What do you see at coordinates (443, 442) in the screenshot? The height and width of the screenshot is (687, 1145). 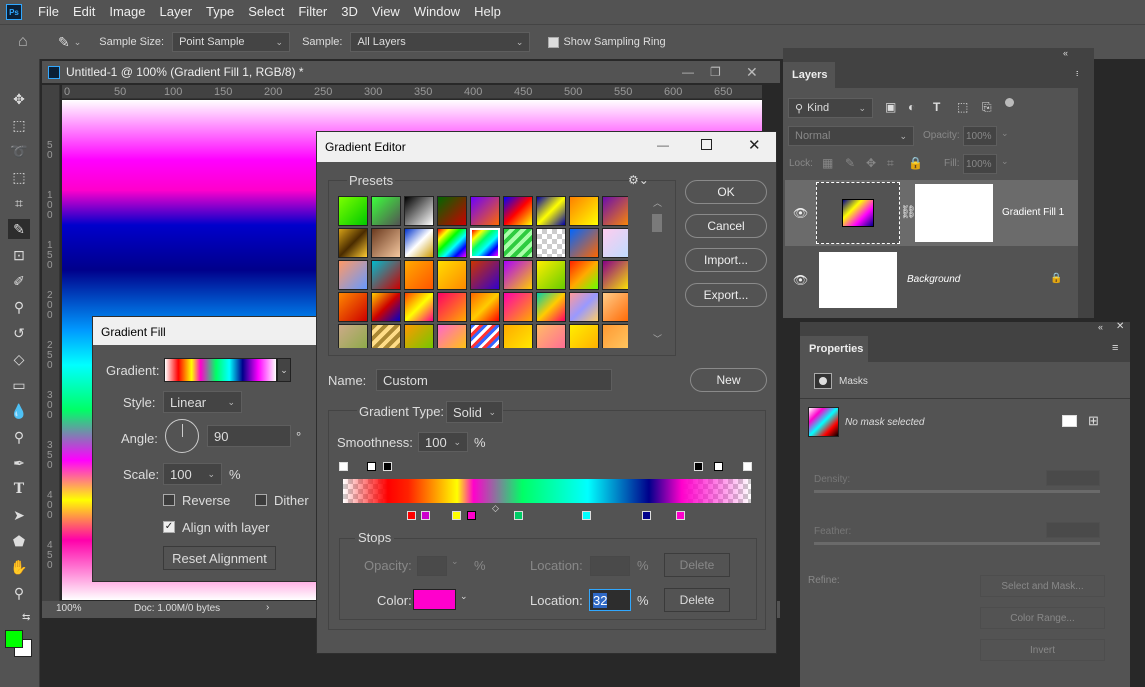 I see `smoothness-input: 100 ⌄` at bounding box center [443, 442].